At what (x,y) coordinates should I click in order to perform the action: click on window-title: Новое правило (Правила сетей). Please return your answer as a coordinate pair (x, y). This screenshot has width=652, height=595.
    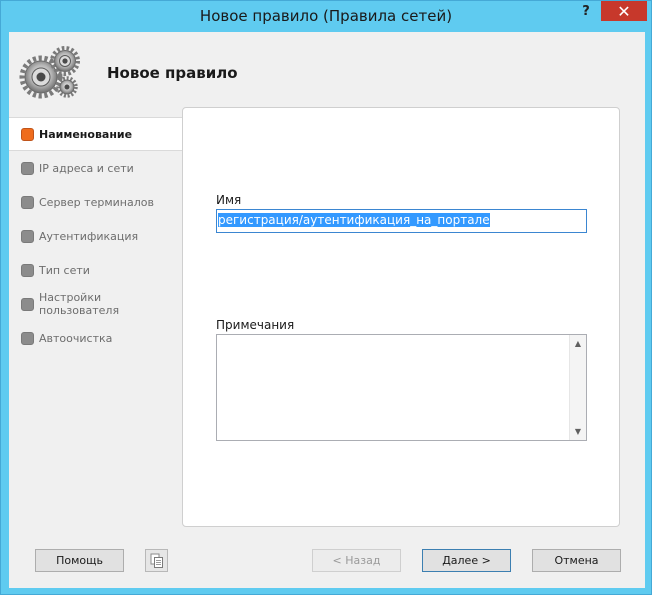
    Looking at the image, I should click on (326, 16).